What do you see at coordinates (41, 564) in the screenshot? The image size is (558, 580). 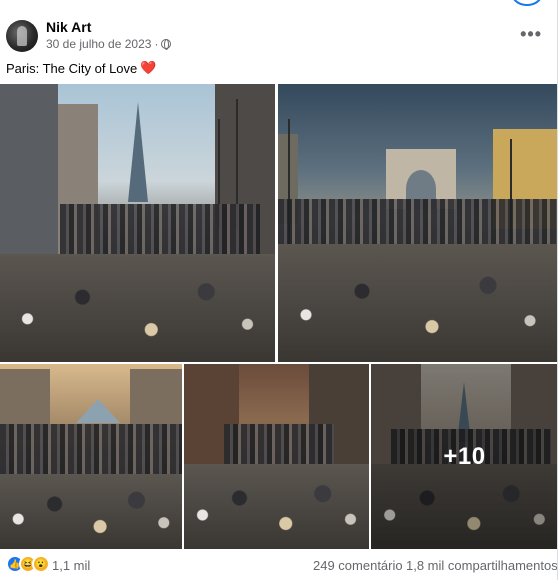 I see `wow-icon: 😮` at bounding box center [41, 564].